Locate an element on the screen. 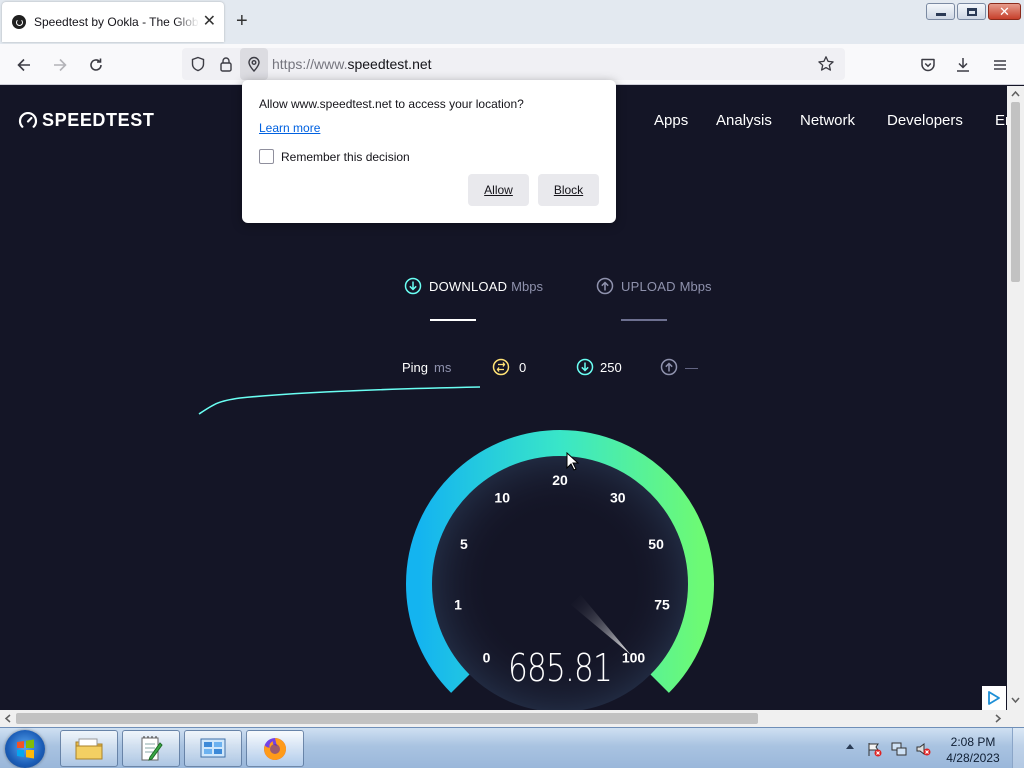 The height and width of the screenshot is (768, 1024). taskbar-firefox is located at coordinates (275, 748).